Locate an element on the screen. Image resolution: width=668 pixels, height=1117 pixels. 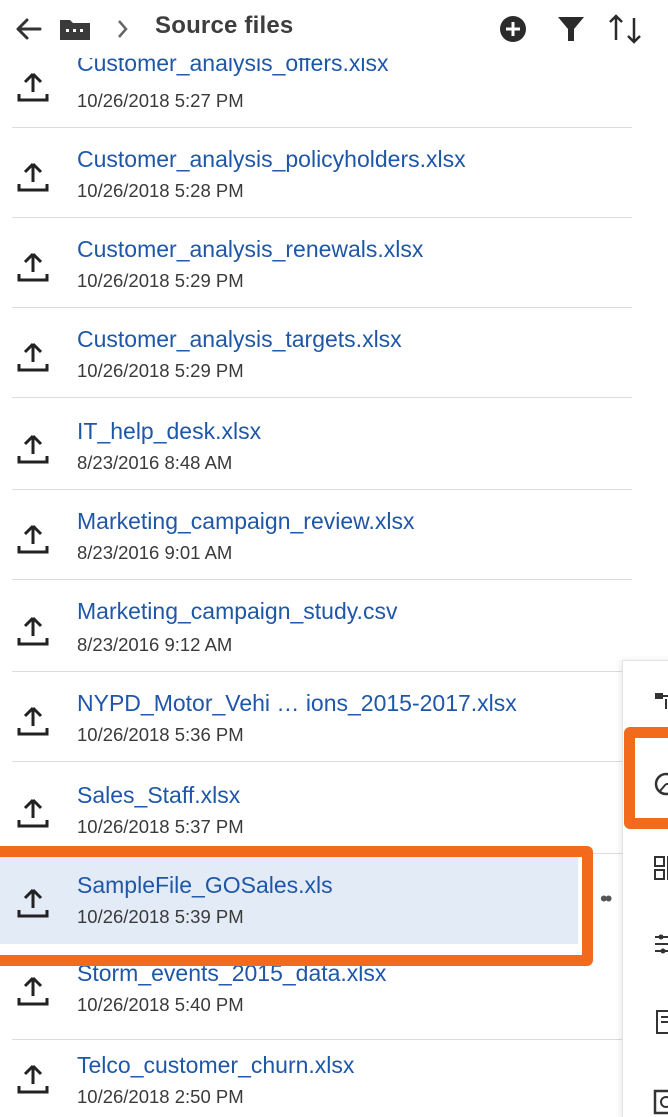
file-name: Telco_customer_churn.xlsx is located at coordinates (215, 1065).